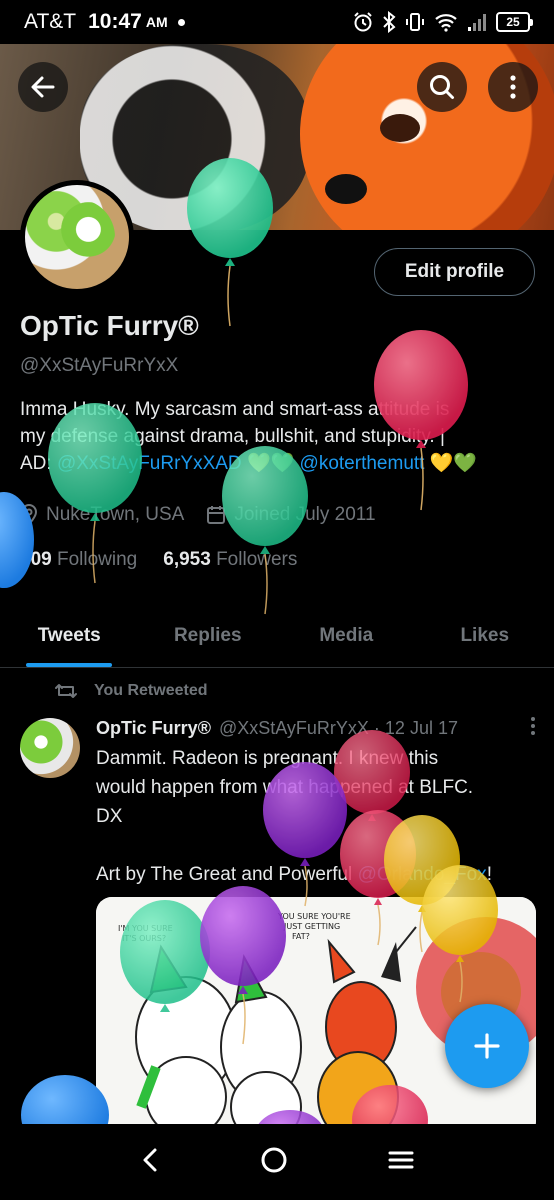 The height and width of the screenshot is (1200, 554). Describe the element at coordinates (36, 559) in the screenshot. I see `following-count: 309` at that location.